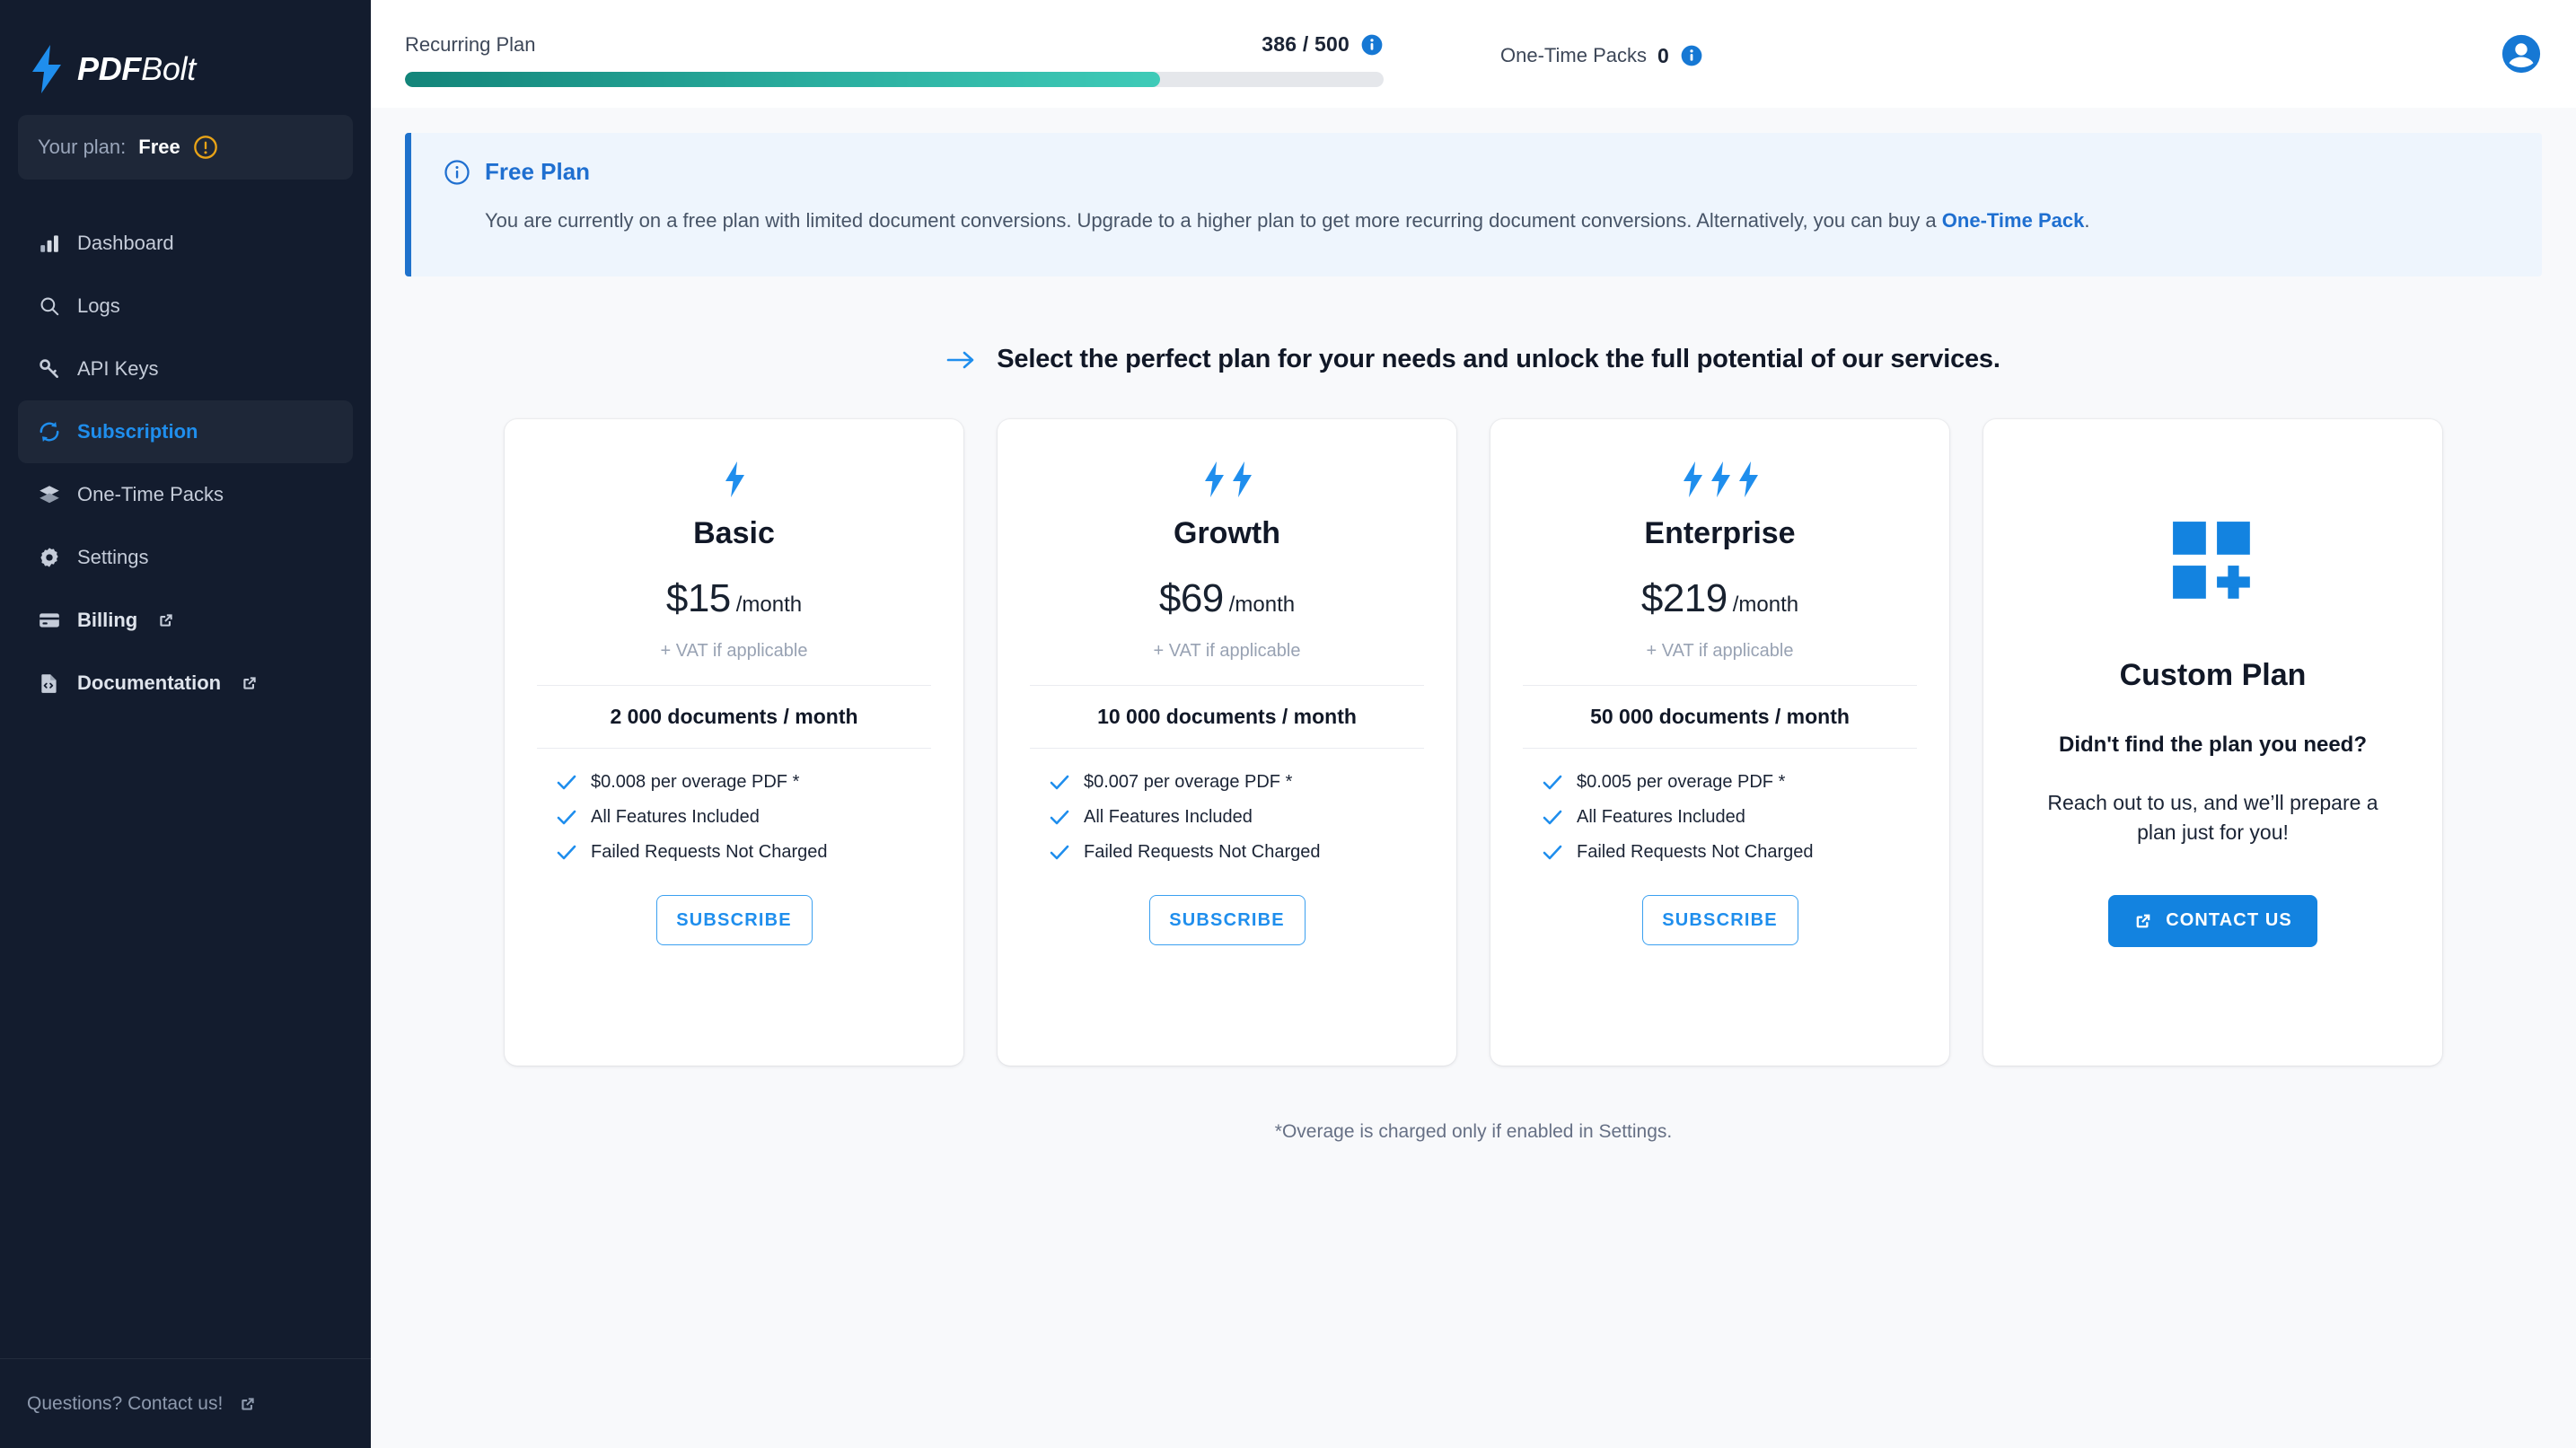  What do you see at coordinates (185, 557) in the screenshot?
I see `sidebar-item-settings: Settings` at bounding box center [185, 557].